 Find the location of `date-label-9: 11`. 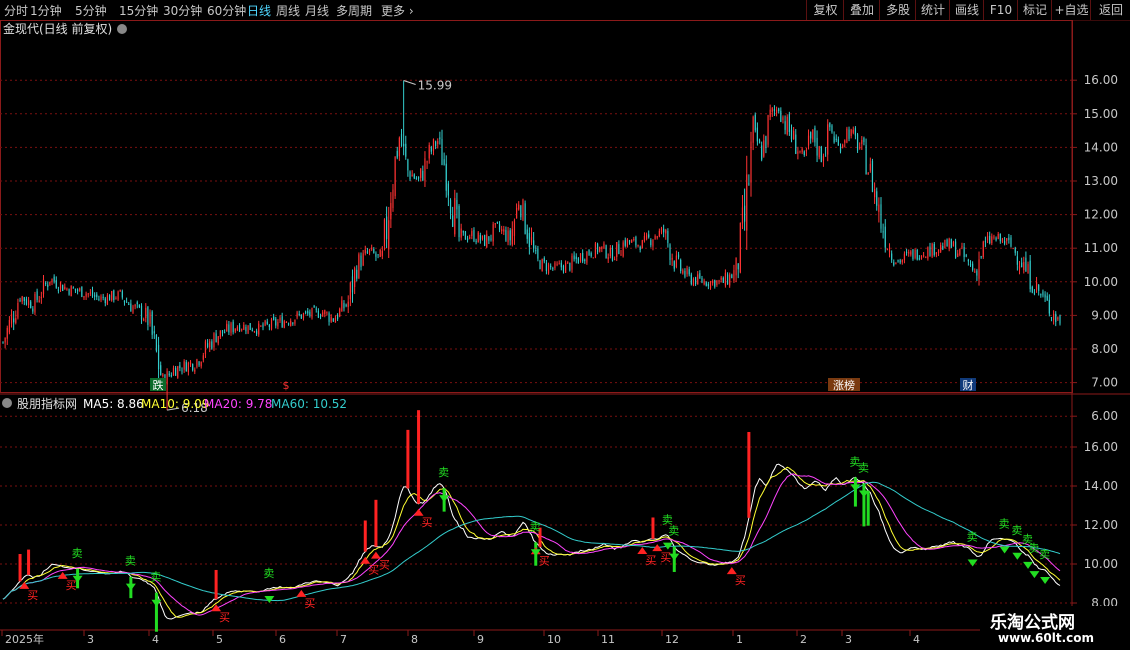

date-label-9: 11 is located at coordinates (608, 639).